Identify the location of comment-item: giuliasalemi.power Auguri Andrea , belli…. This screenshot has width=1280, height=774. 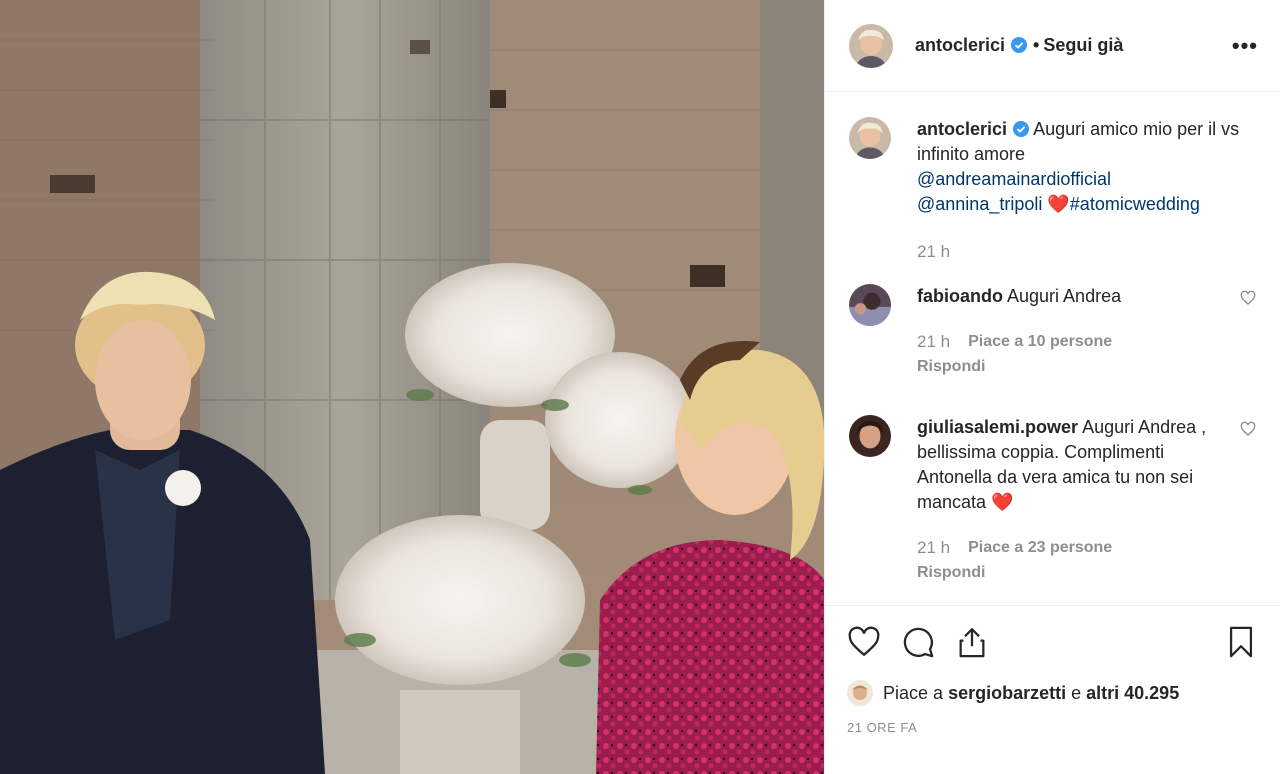
(1052, 500).